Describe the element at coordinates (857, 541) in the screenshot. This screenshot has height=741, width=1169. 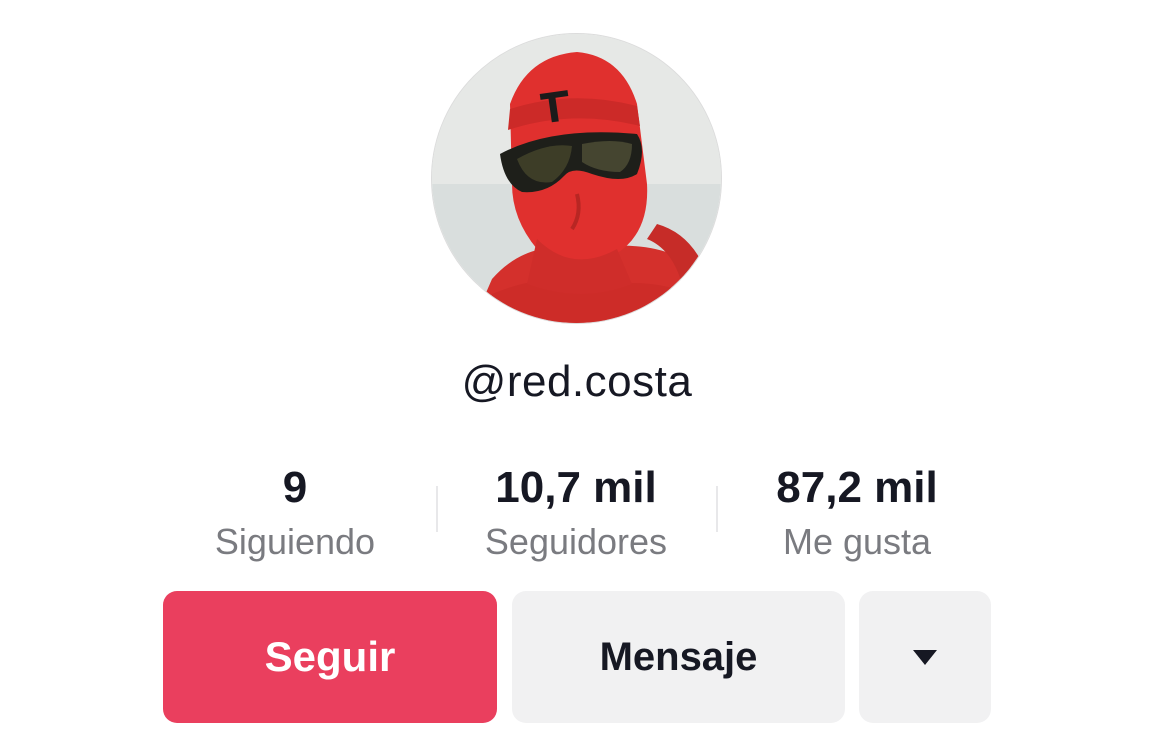
I see `likes-label: Me gusta` at that location.